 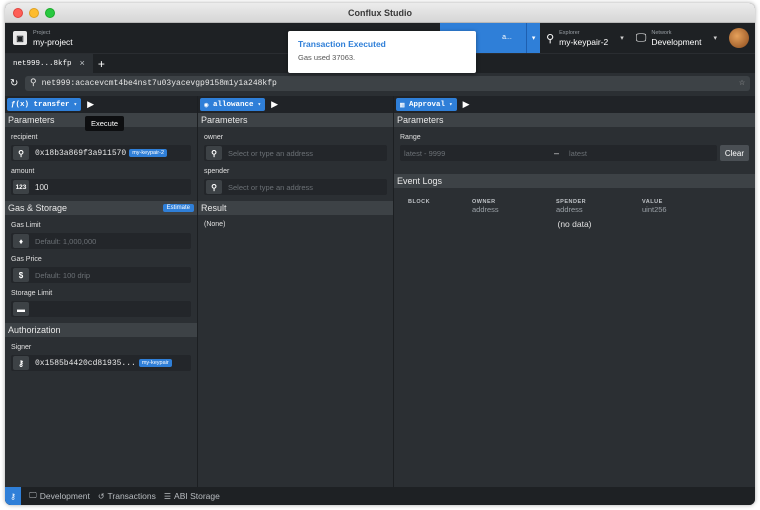 I want to click on network-label: Network, so click(x=661, y=32).